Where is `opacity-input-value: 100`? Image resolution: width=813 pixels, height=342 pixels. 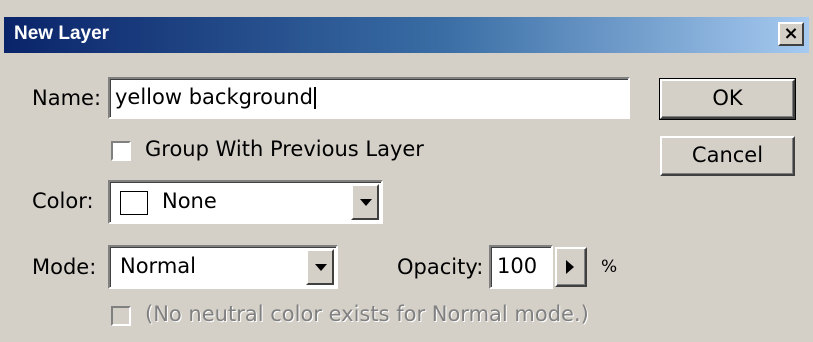
opacity-input-value: 100 is located at coordinates (517, 266).